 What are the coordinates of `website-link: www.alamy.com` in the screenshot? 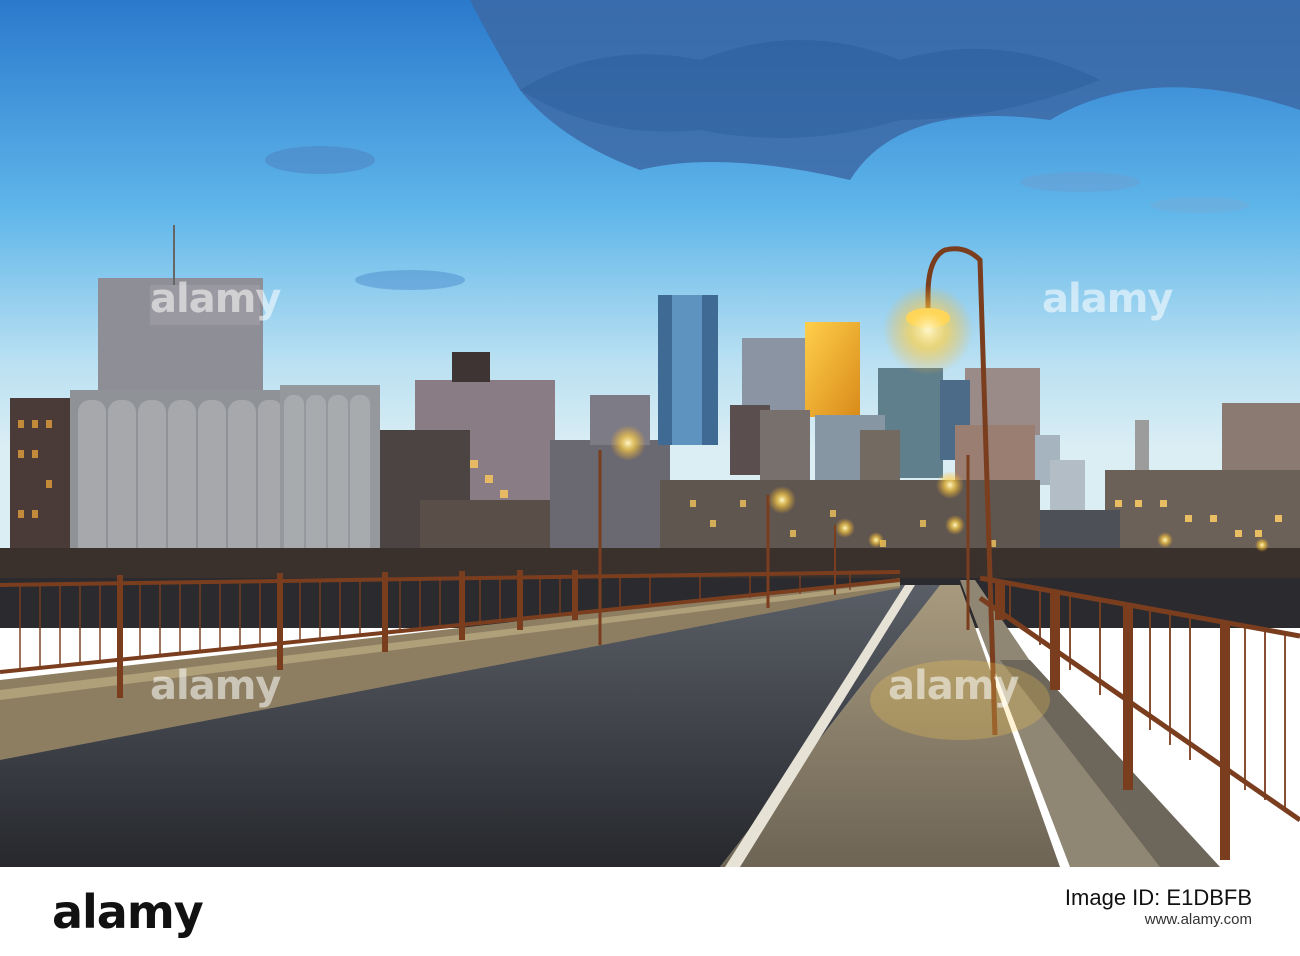 It's located at (1158, 919).